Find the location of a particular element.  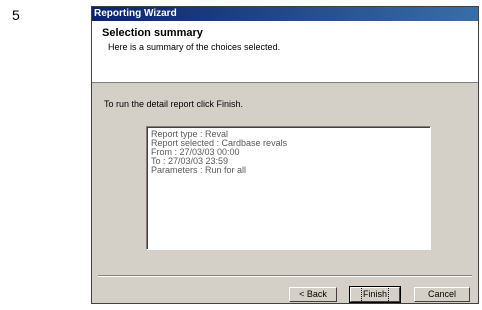

footer-separator is located at coordinates (285, 276).